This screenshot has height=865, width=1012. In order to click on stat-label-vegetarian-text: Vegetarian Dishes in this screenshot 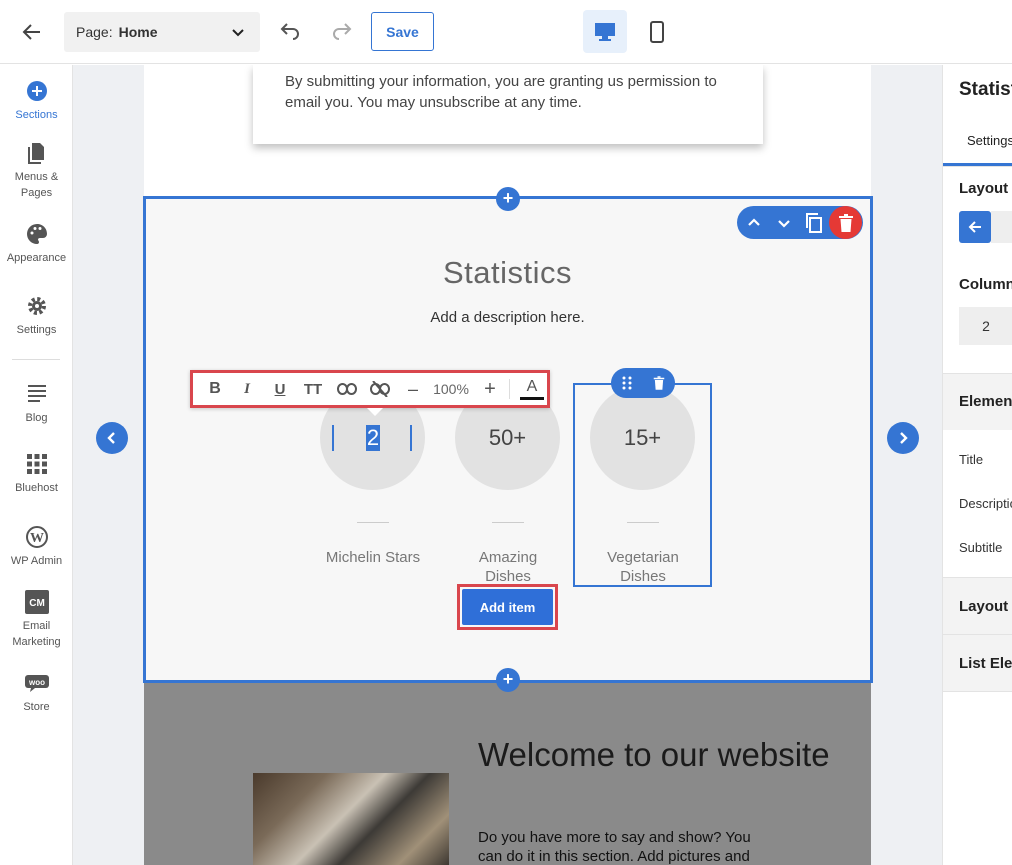, I will do `click(643, 567)`.